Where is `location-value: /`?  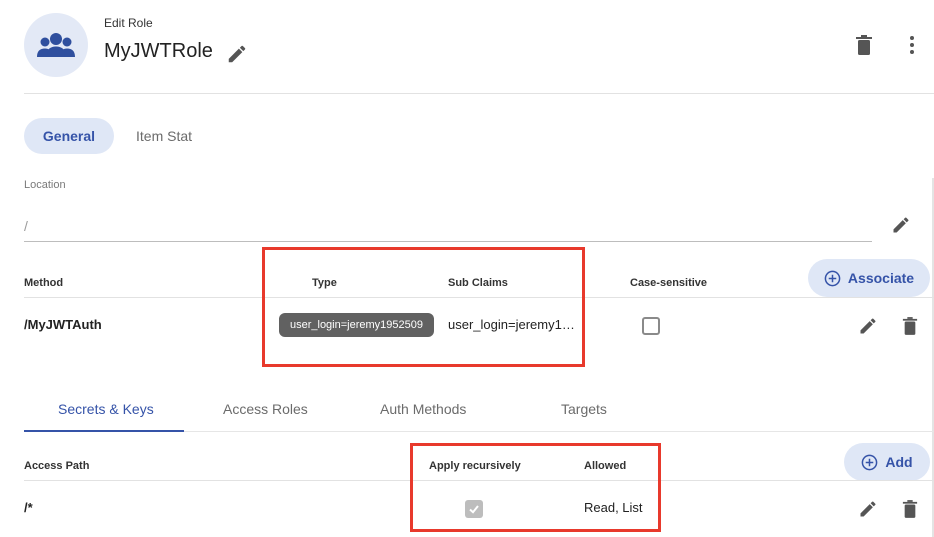
location-value: / is located at coordinates (26, 226).